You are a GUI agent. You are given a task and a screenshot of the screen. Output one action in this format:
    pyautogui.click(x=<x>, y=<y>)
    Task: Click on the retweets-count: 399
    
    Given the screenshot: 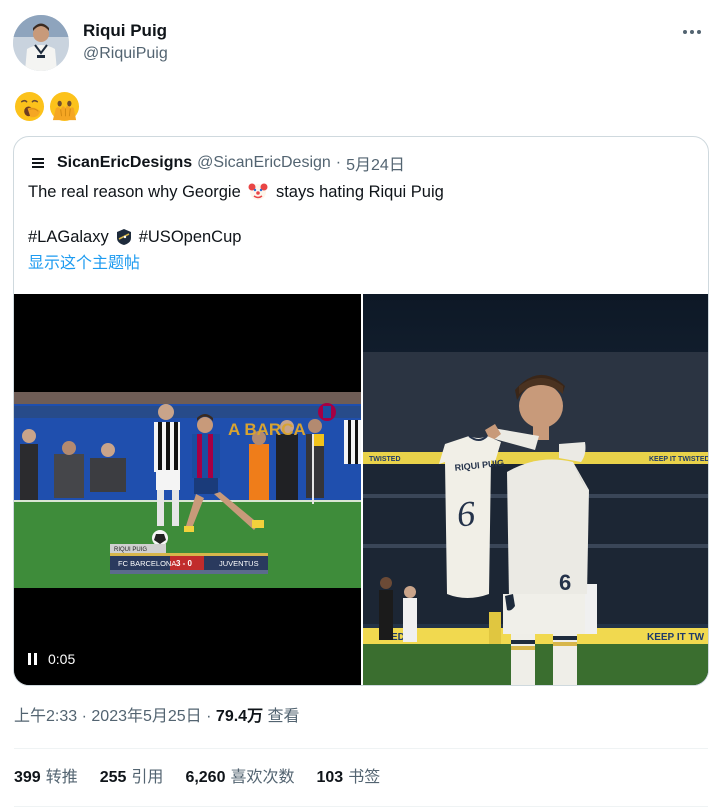 What is the action you would take?
    pyautogui.click(x=27, y=777)
    